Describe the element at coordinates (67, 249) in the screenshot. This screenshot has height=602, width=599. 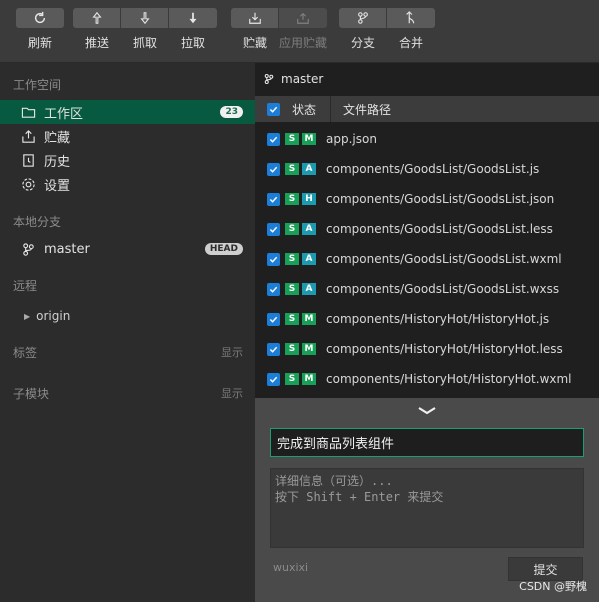
I see `branch-name: master` at that location.